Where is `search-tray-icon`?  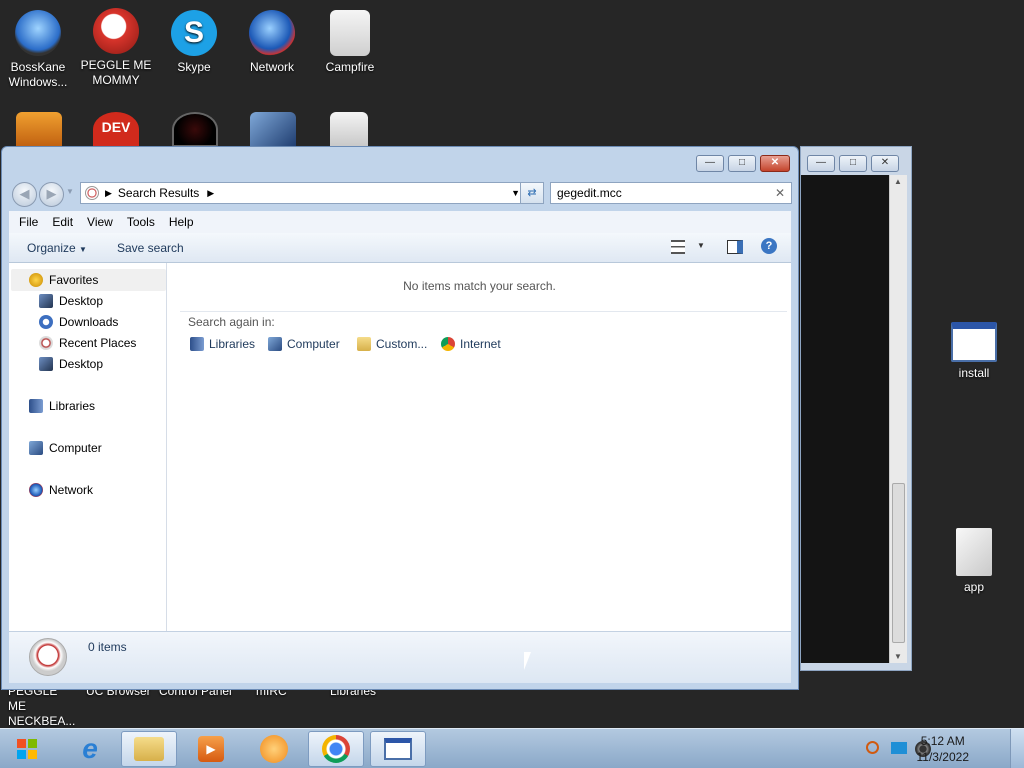 search-tray-icon is located at coordinates (872, 747).